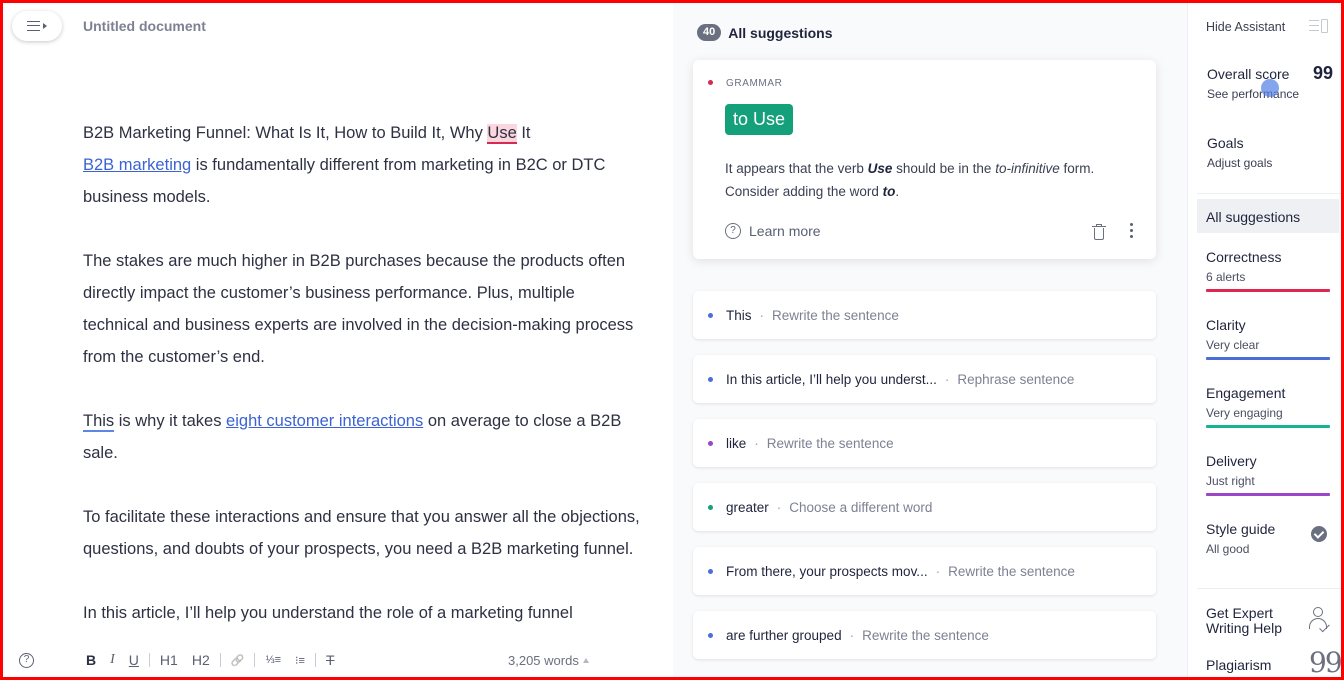  Describe the element at coordinates (112, 660) in the screenshot. I see `italic-button: I` at that location.